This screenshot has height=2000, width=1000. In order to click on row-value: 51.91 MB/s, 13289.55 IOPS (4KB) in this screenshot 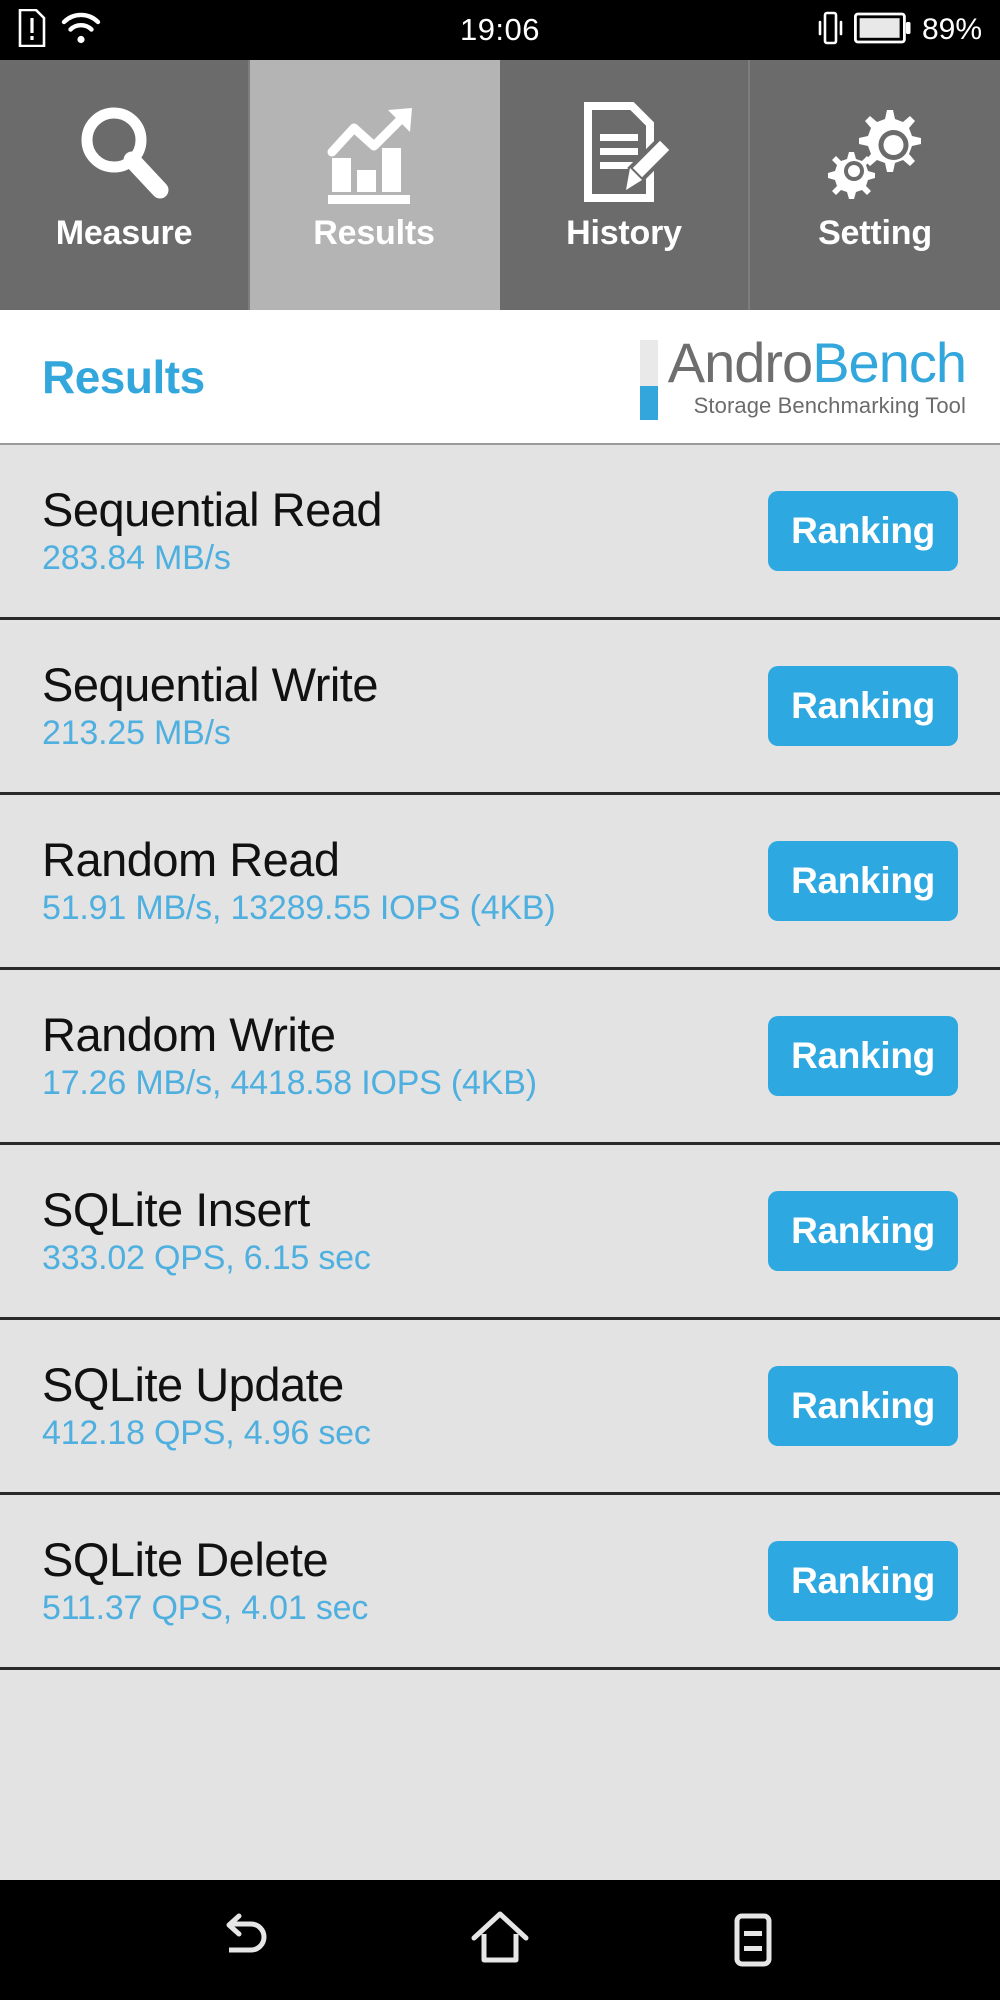, I will do `click(299, 907)`.